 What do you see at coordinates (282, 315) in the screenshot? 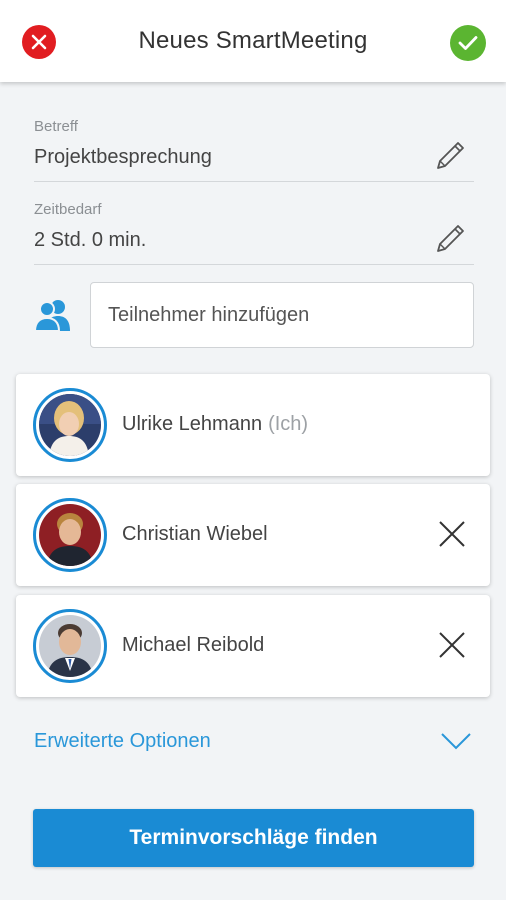
I see `add-participant-input: Teilnehmer hinzufügen` at bounding box center [282, 315].